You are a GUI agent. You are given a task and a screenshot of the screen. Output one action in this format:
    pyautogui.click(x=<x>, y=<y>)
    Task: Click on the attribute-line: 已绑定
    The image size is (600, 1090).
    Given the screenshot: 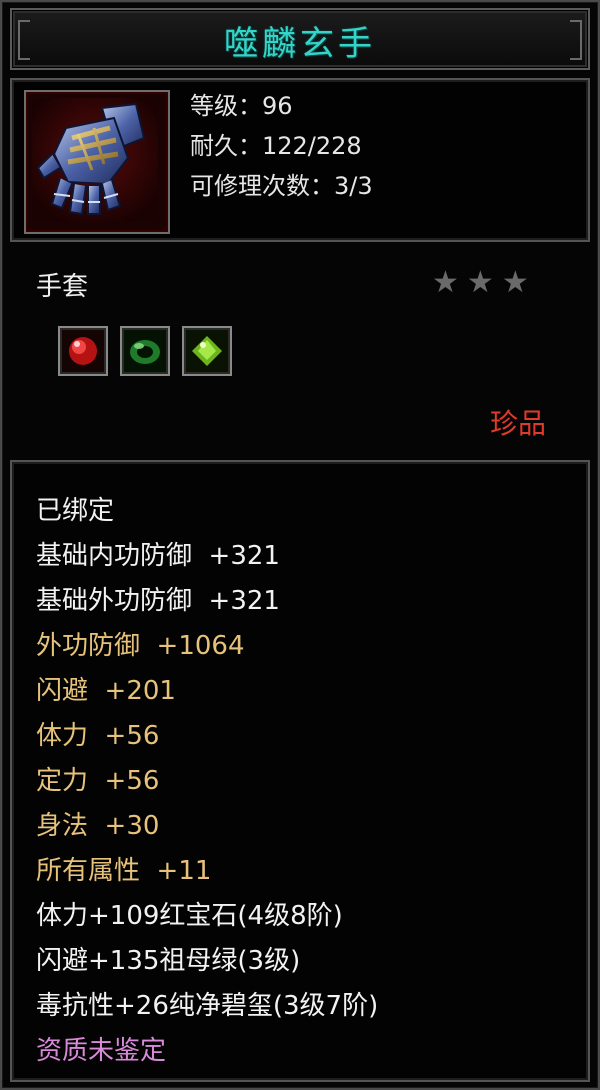 What is the action you would take?
    pyautogui.click(x=75, y=511)
    